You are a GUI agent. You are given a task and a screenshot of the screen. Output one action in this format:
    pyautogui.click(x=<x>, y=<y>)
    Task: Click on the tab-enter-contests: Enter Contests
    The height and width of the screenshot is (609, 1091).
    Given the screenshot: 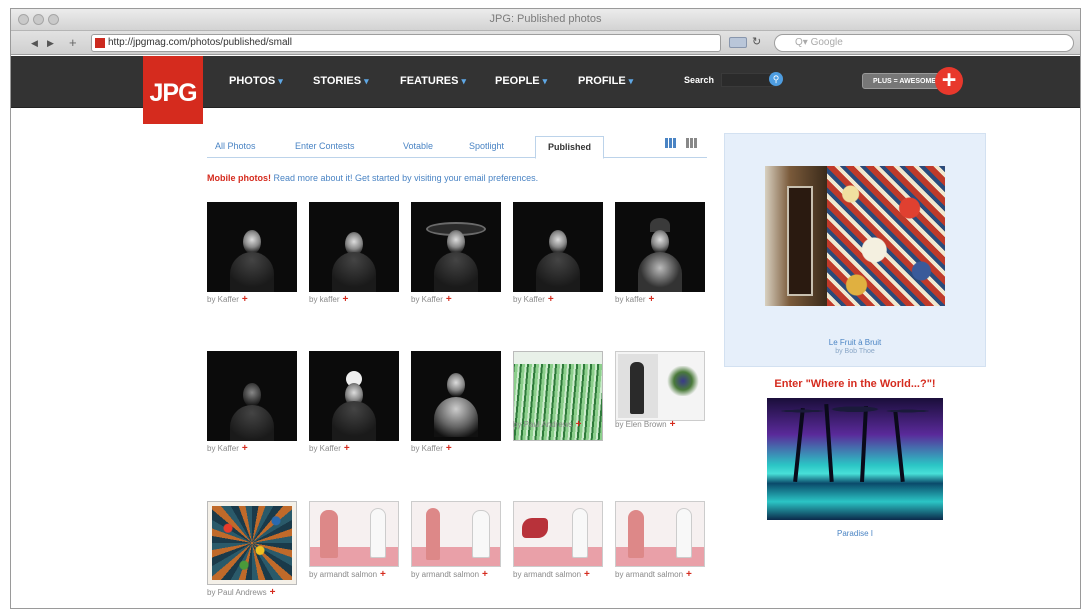 What is the action you would take?
    pyautogui.click(x=325, y=146)
    